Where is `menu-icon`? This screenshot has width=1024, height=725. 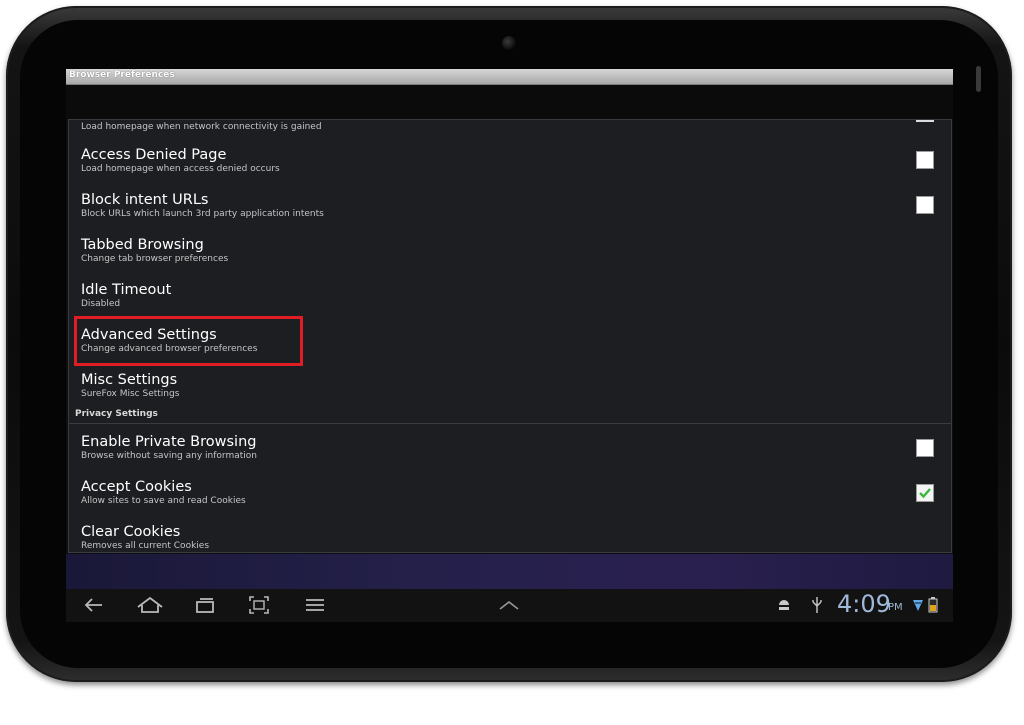 menu-icon is located at coordinates (315, 605).